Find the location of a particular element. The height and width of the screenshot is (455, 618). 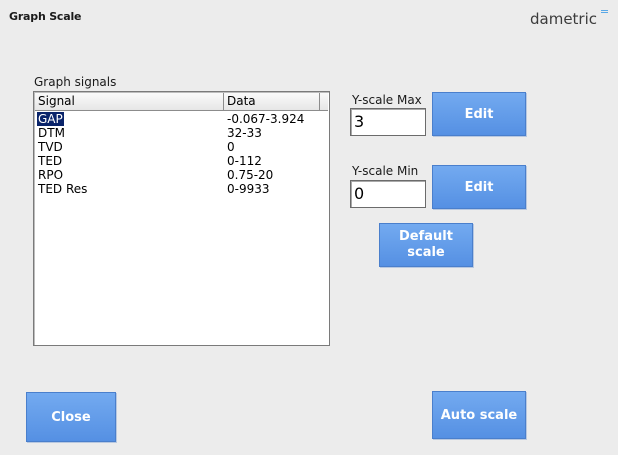

brand-logo-icon is located at coordinates (604, 12).